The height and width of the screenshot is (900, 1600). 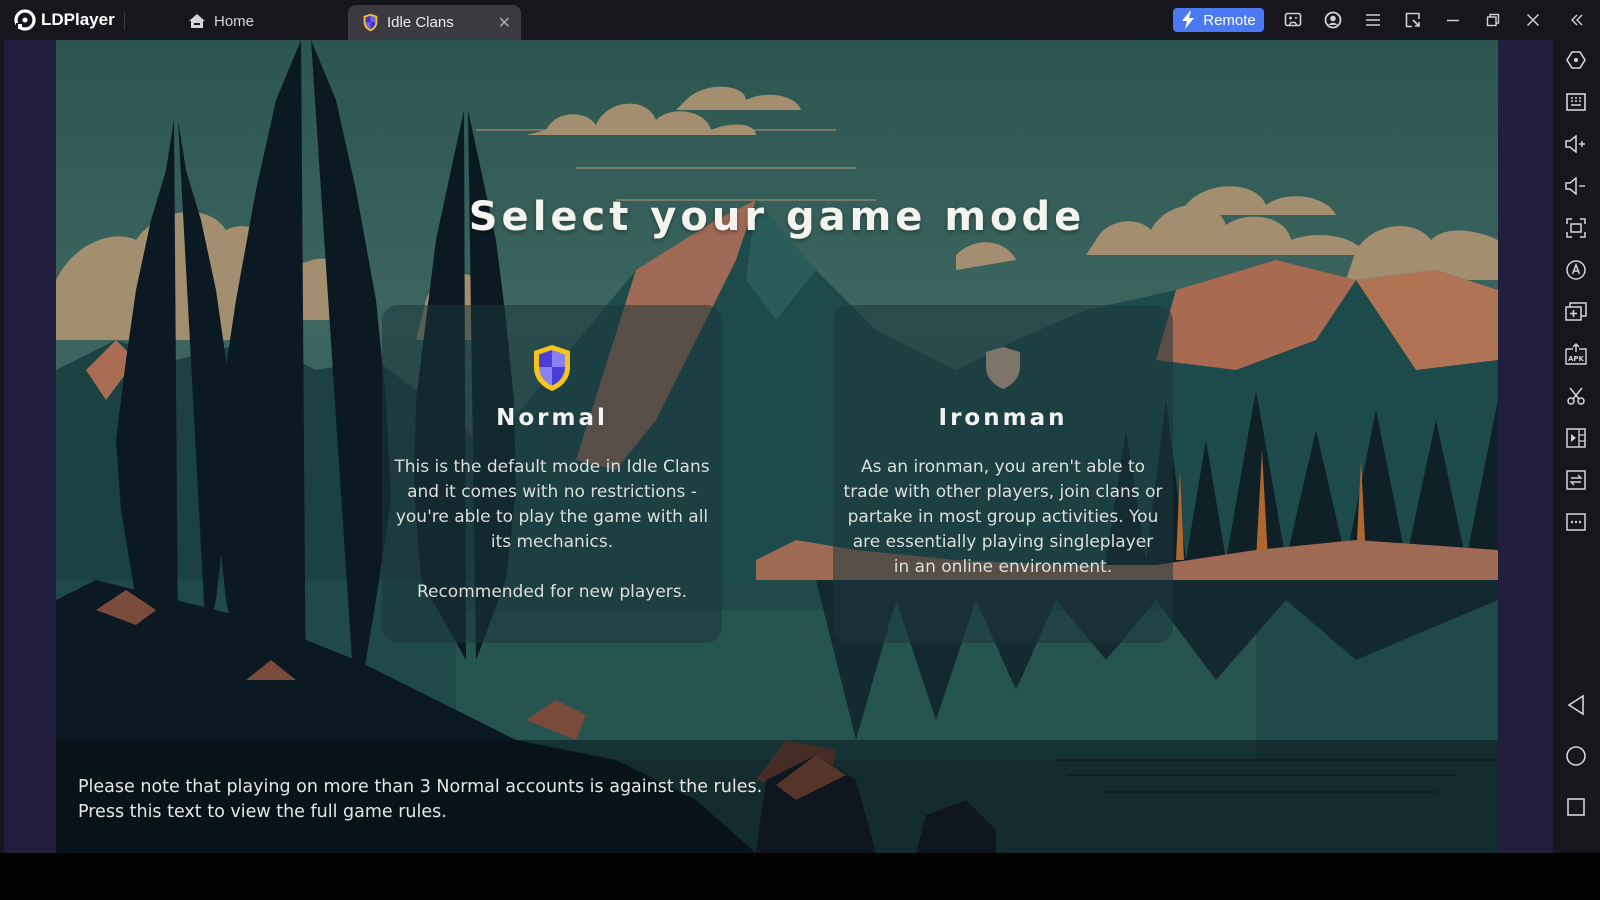 I want to click on mode-name-normal: Normal, so click(x=552, y=418).